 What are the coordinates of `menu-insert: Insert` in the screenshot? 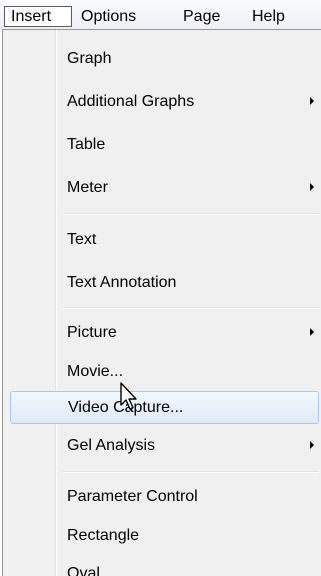 It's located at (38, 16).